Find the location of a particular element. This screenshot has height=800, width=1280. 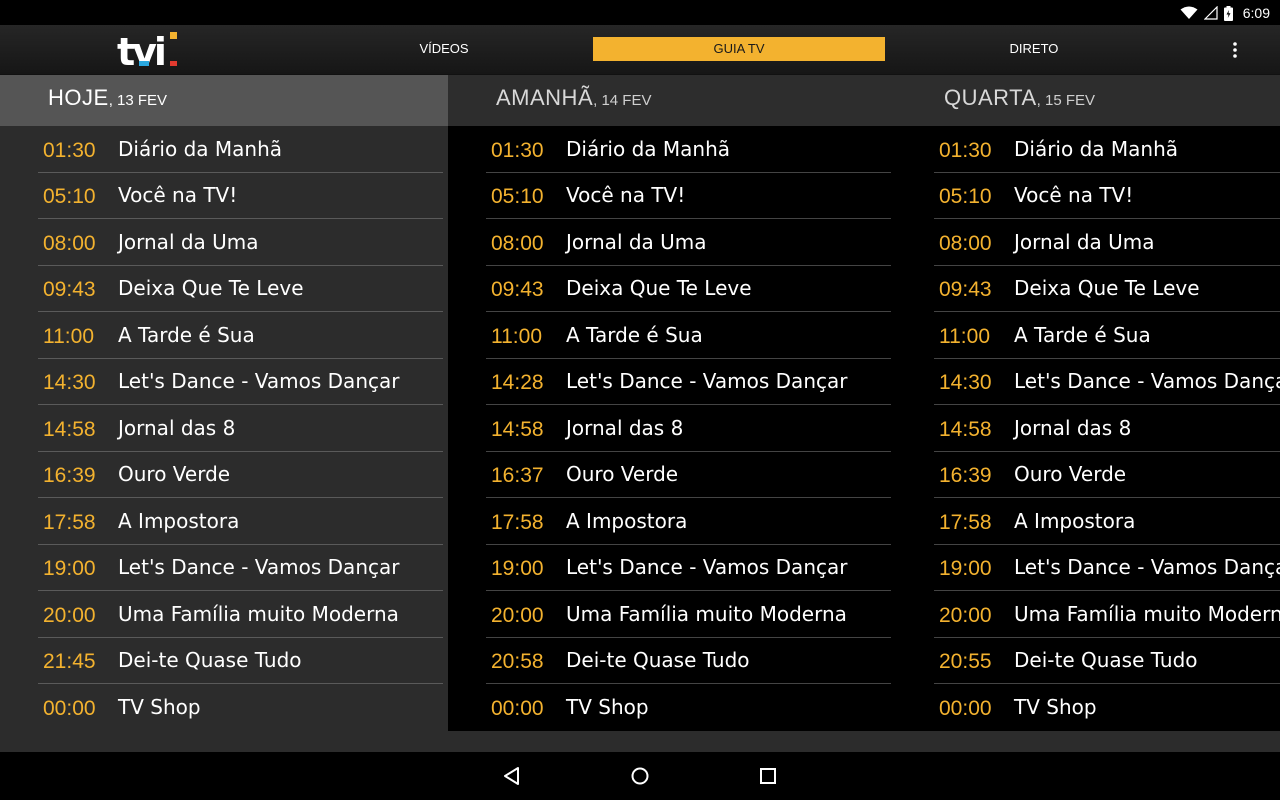

day-name: QUARTA is located at coordinates (990, 97).